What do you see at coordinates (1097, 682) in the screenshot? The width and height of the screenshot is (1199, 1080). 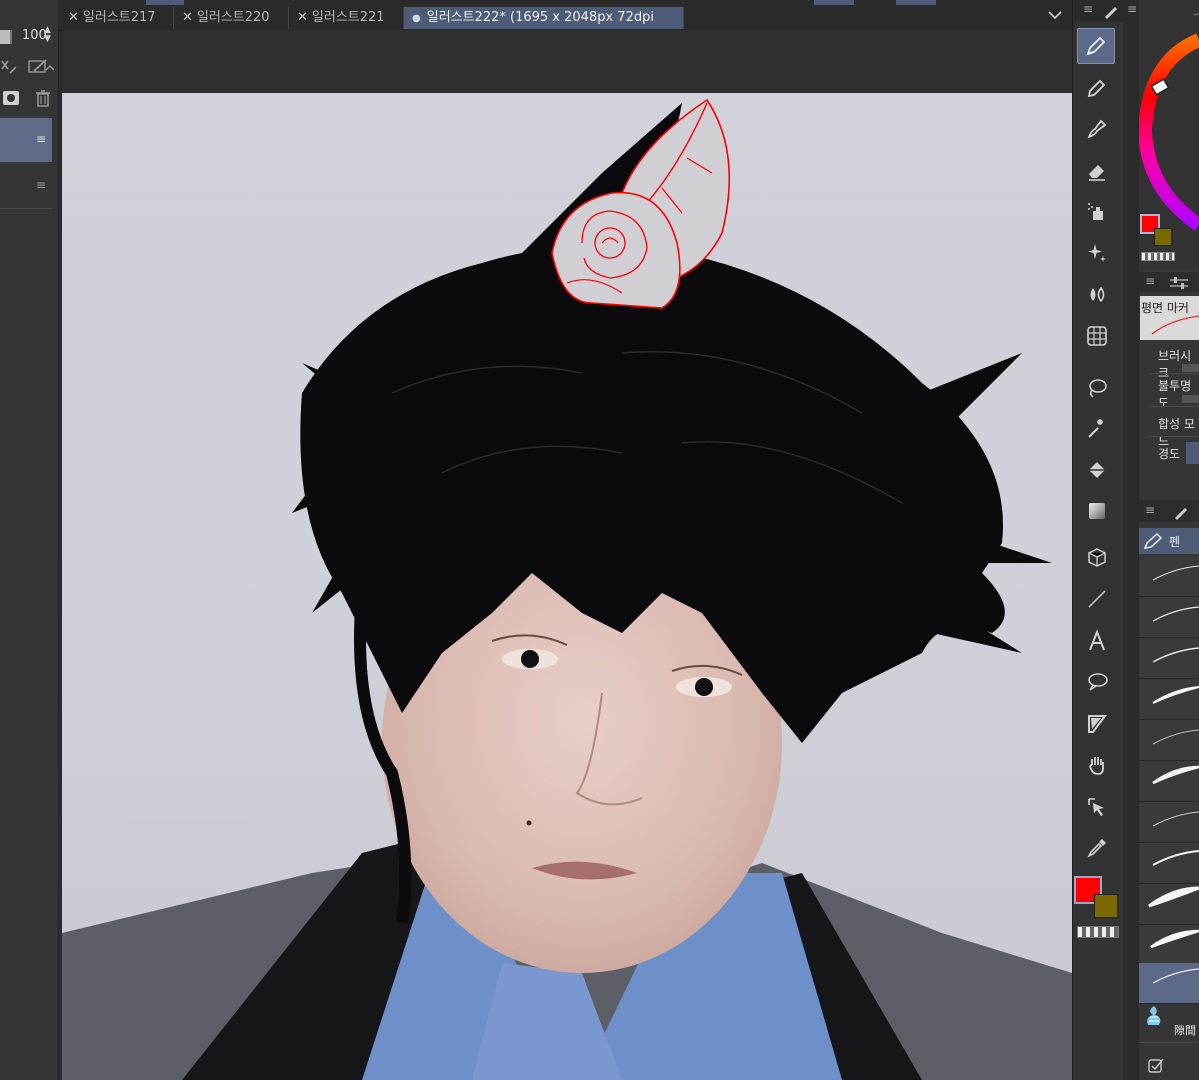 I see `balloon-icon` at bounding box center [1097, 682].